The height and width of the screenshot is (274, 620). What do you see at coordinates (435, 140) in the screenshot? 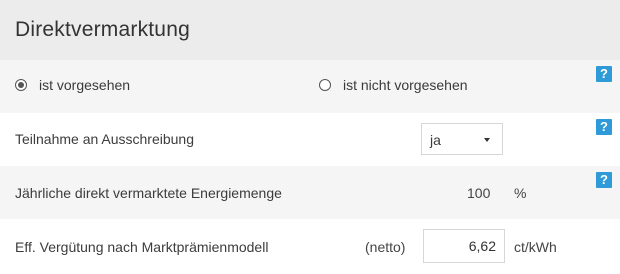
I see `tender-select-value: ja` at bounding box center [435, 140].